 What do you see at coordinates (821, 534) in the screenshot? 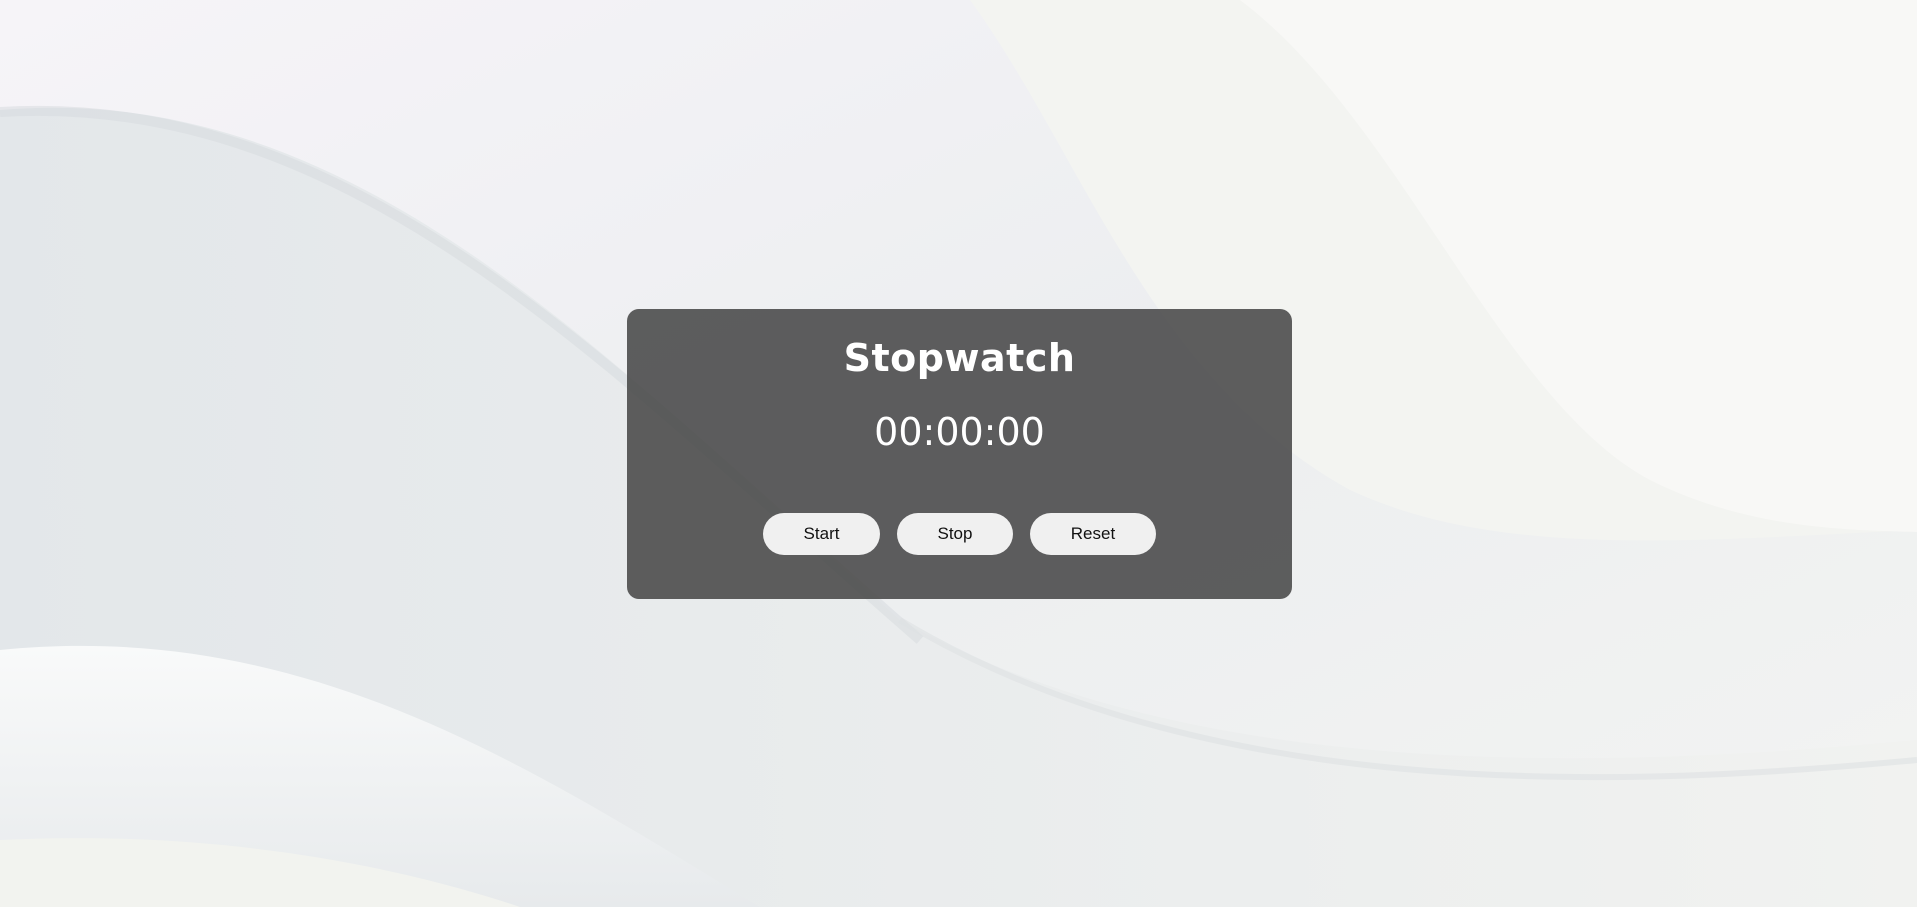
I see `start-button: Start` at bounding box center [821, 534].